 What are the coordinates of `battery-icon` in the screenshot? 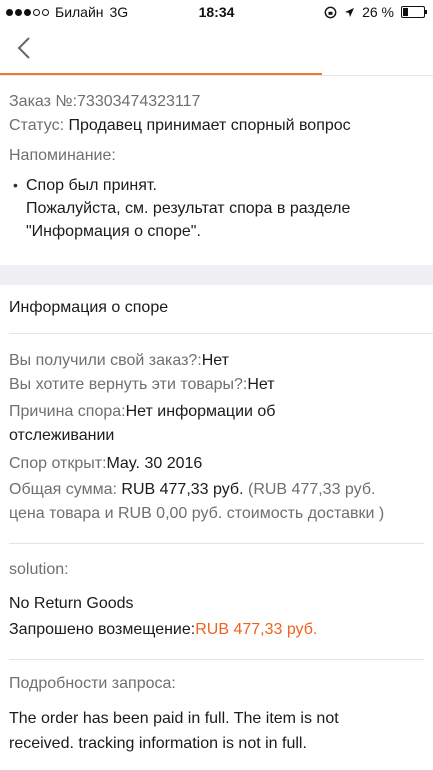 It's located at (414, 12).